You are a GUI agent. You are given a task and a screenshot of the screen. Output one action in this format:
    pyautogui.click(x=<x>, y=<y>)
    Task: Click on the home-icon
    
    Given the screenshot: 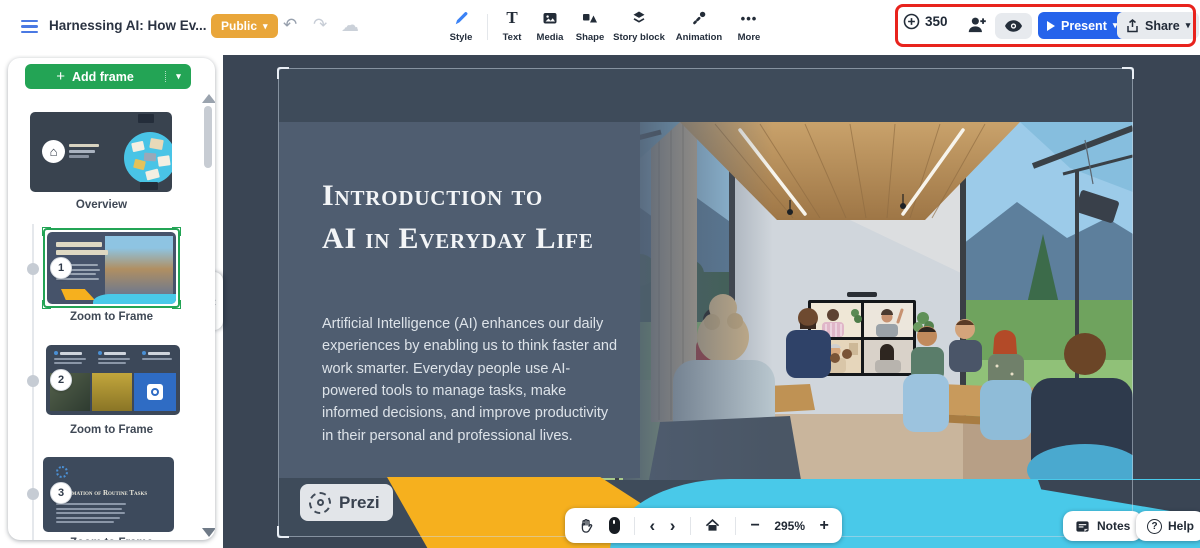 What is the action you would take?
    pyautogui.click(x=713, y=525)
    